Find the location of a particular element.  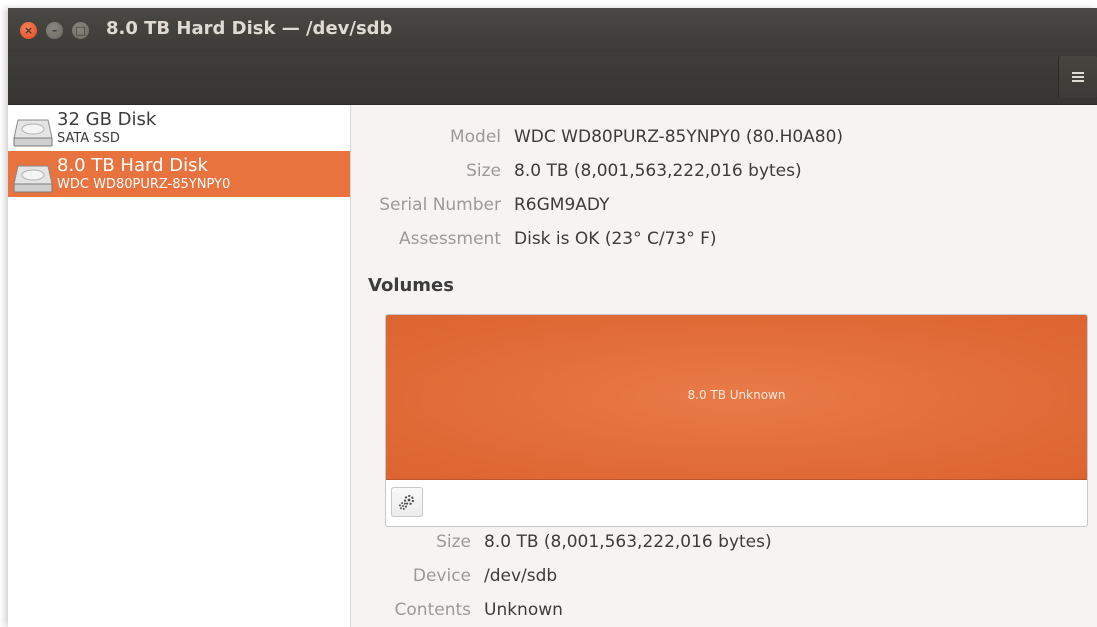

serial-value: R6GM9ADY is located at coordinates (562, 205).